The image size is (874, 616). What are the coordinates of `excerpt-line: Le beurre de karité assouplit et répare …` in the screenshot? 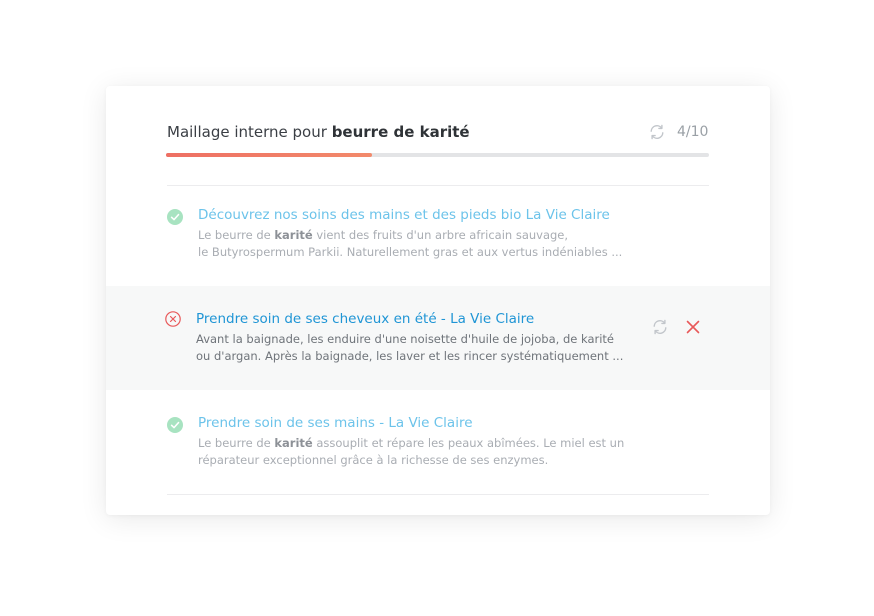 It's located at (418, 443).